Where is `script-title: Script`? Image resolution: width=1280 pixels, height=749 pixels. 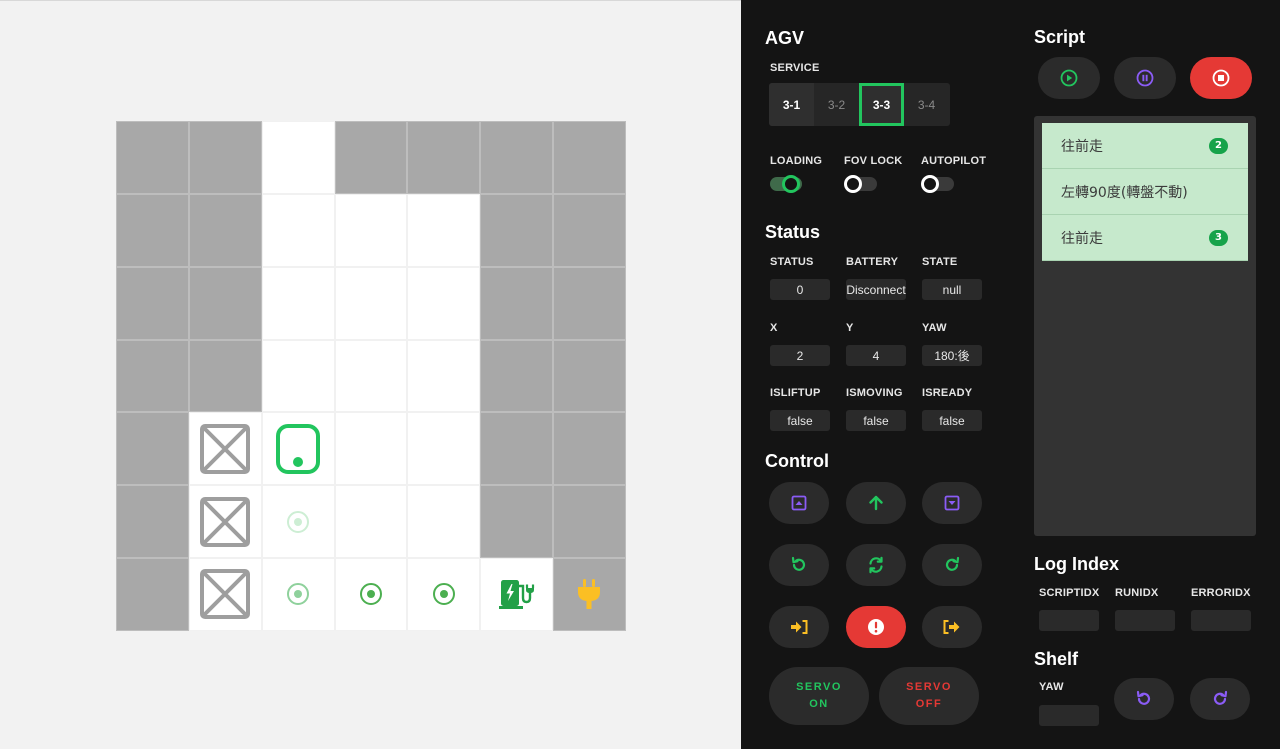 script-title: Script is located at coordinates (1060, 37).